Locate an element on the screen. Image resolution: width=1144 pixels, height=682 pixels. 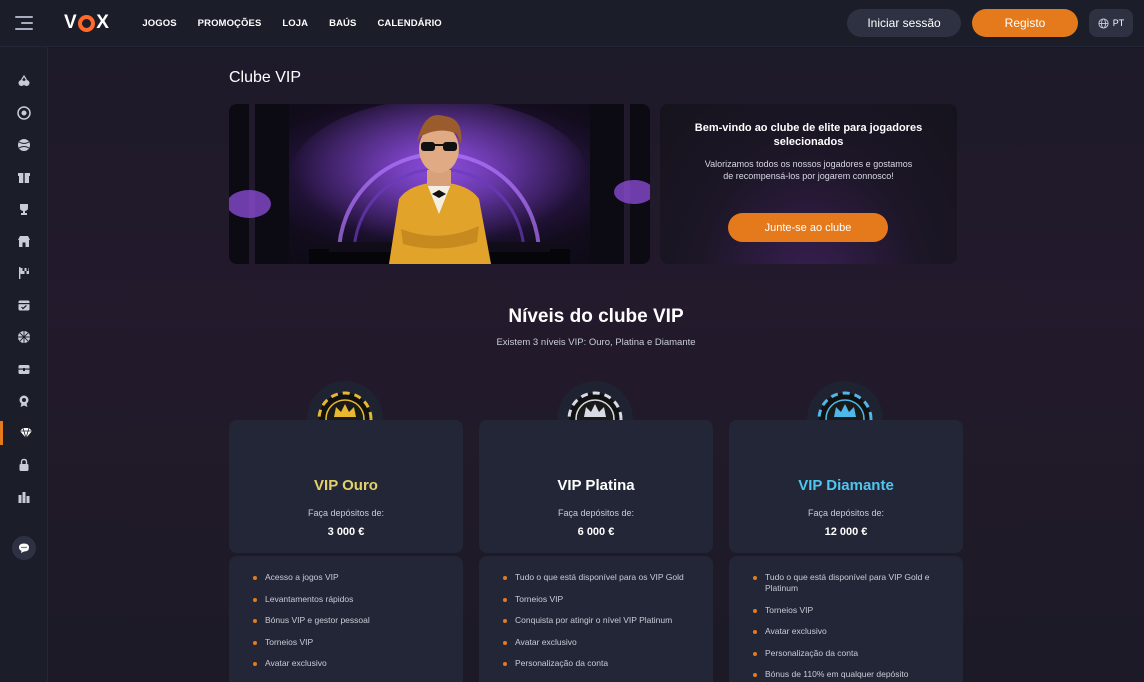
sports-ball-icon is located at coordinates (24, 145).